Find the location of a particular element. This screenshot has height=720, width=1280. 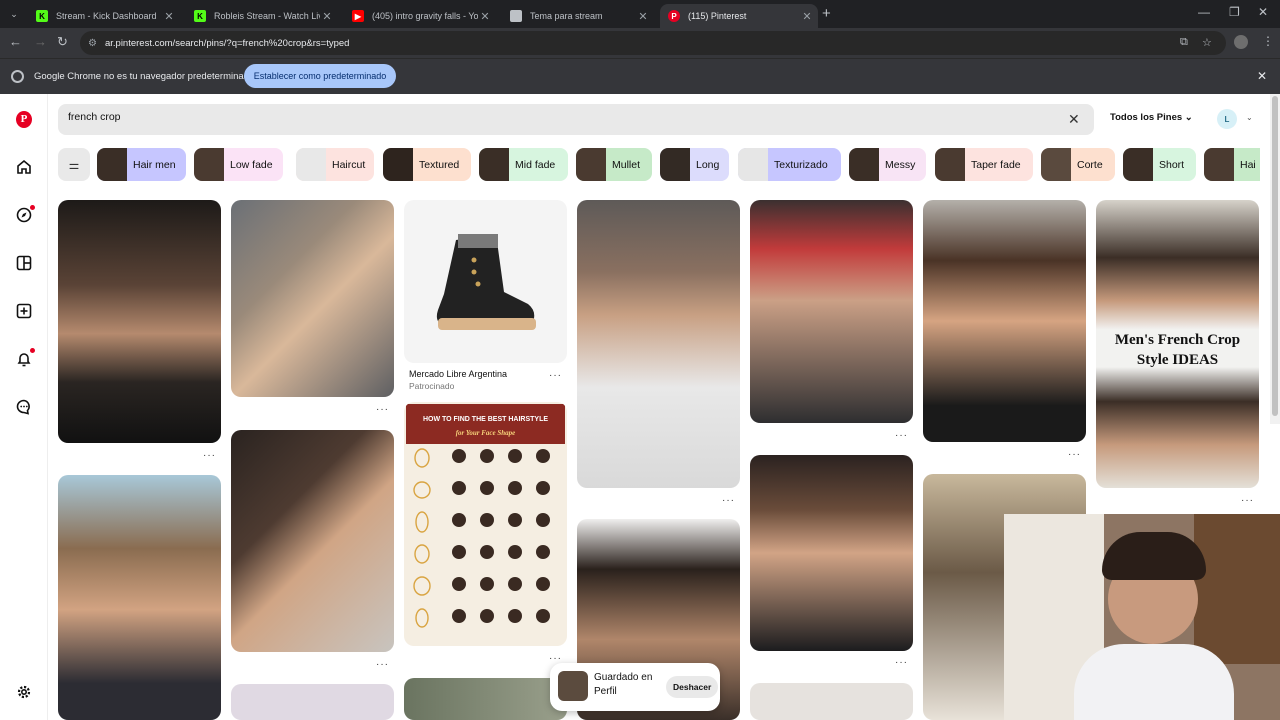

ad-pin-image is located at coordinates (485, 281).